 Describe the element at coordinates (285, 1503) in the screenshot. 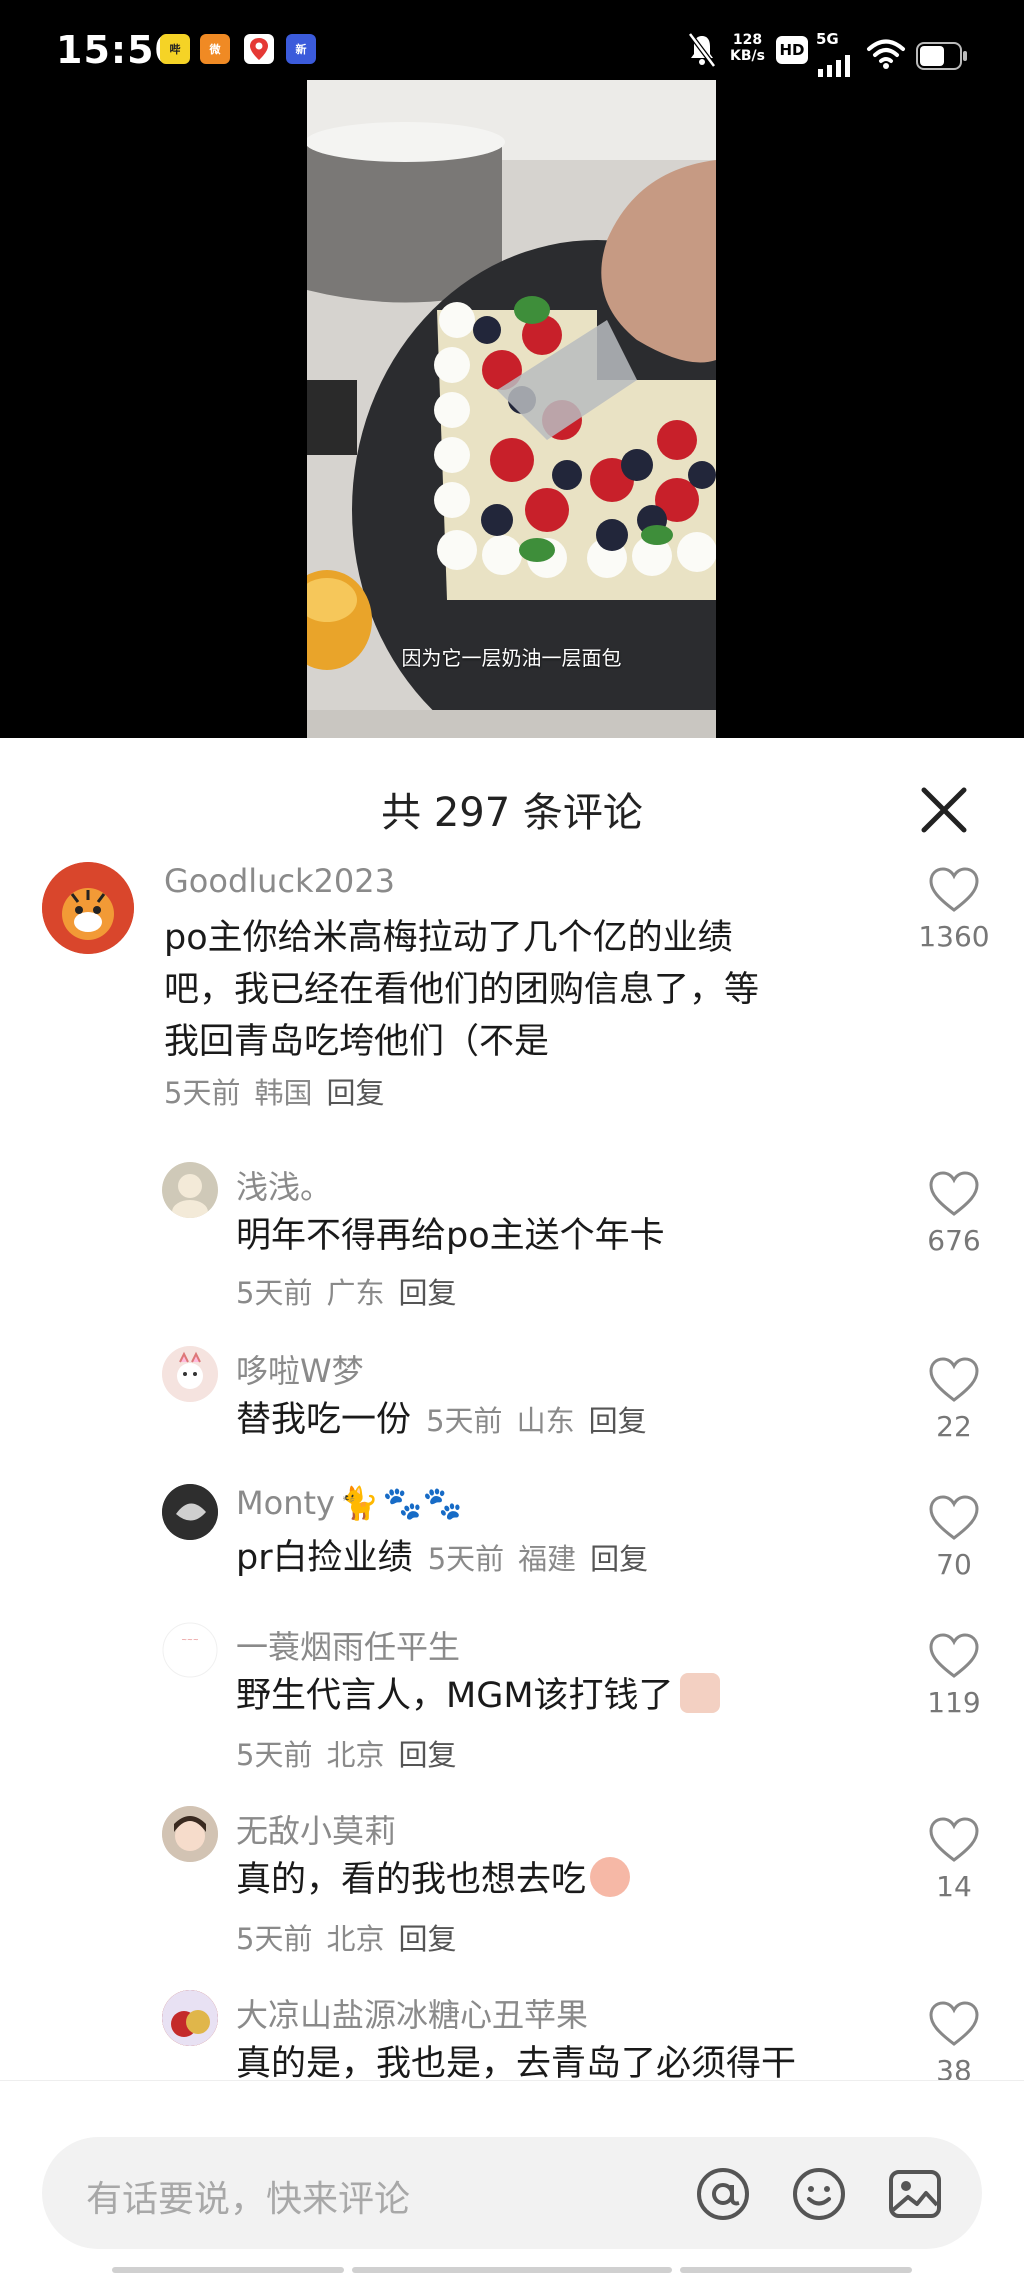

I see `username-text: Monty` at that location.